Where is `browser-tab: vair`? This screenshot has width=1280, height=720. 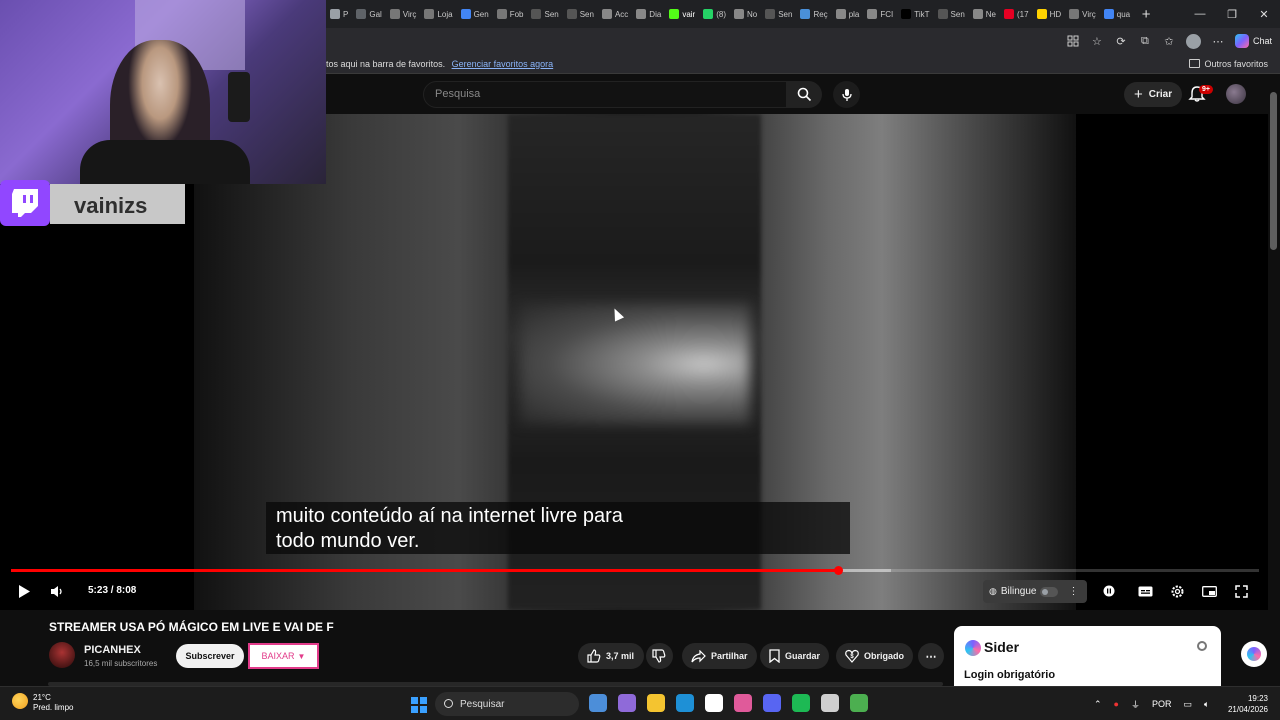
browser-tab: vair is located at coordinates (682, 14).